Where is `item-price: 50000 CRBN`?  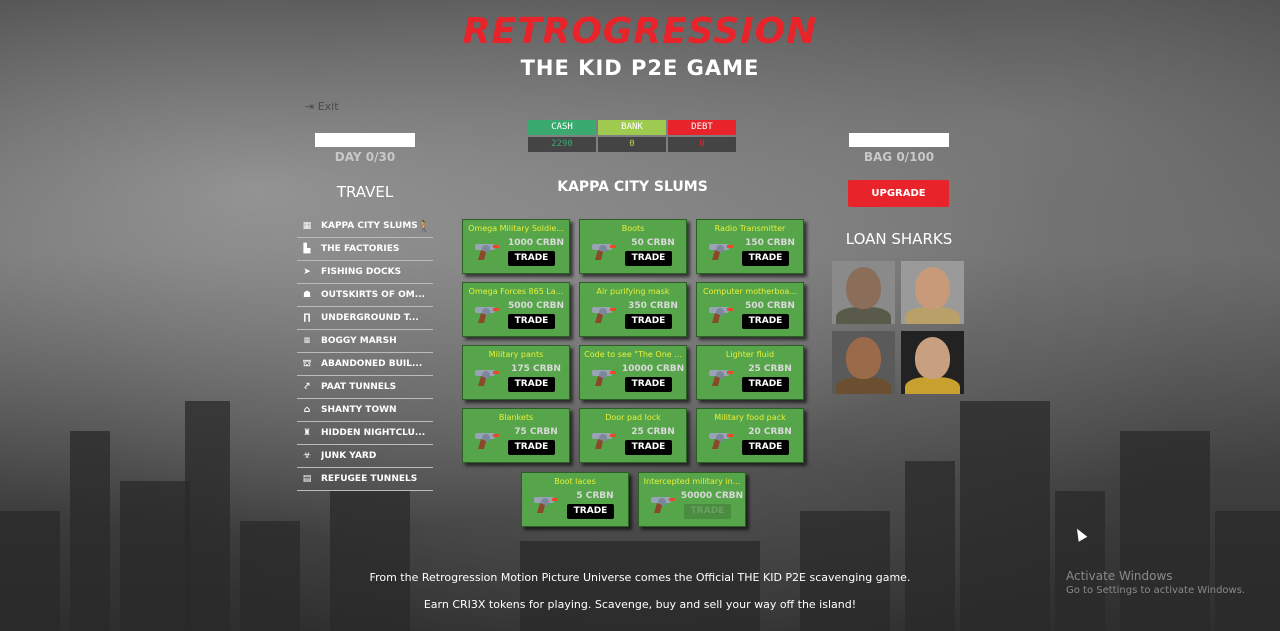 item-price: 50000 CRBN is located at coordinates (712, 496).